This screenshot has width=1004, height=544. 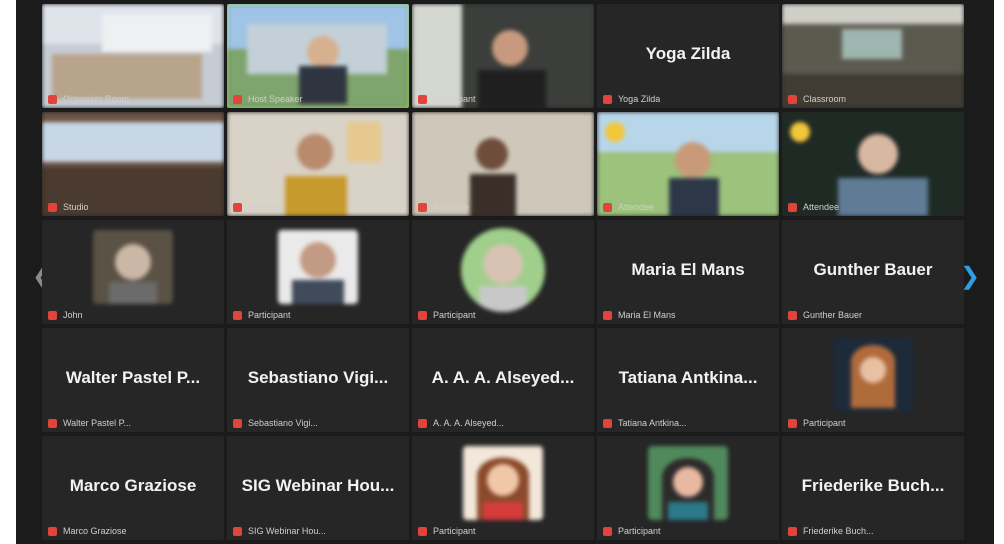 What do you see at coordinates (817, 99) in the screenshot?
I see `name-tag: Classroom` at bounding box center [817, 99].